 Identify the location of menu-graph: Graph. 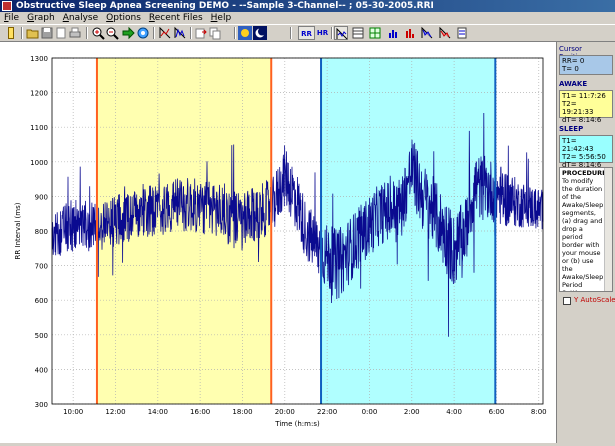
(41, 18).